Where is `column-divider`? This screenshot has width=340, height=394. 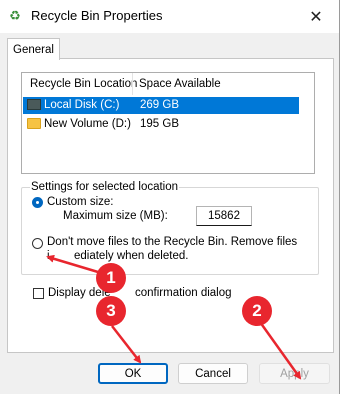 column-divider is located at coordinates (132, 84).